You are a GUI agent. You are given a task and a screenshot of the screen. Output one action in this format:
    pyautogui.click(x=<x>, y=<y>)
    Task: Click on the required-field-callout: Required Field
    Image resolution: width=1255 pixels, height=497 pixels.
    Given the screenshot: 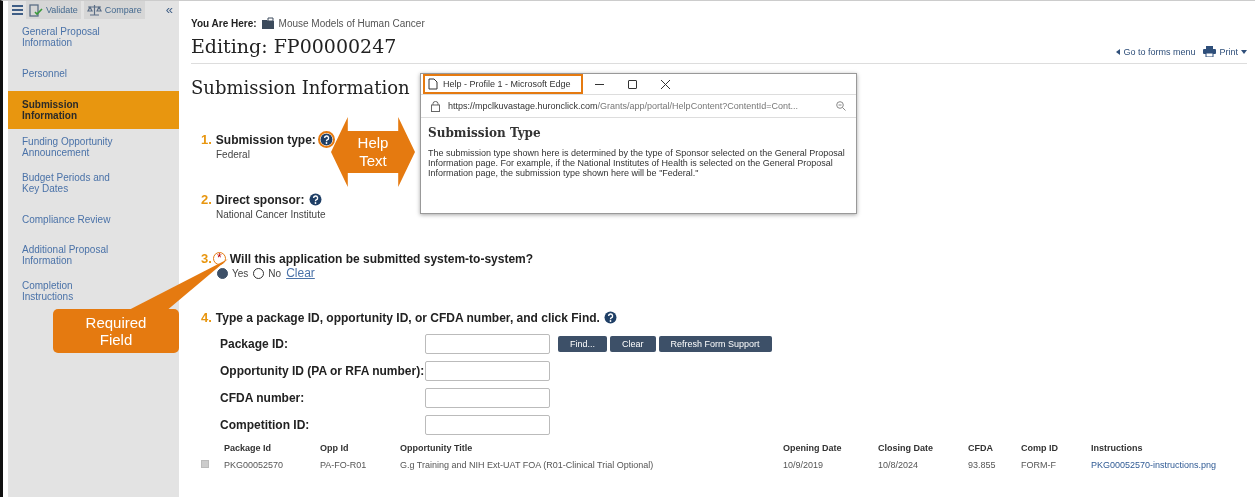 What is the action you would take?
    pyautogui.click(x=116, y=331)
    